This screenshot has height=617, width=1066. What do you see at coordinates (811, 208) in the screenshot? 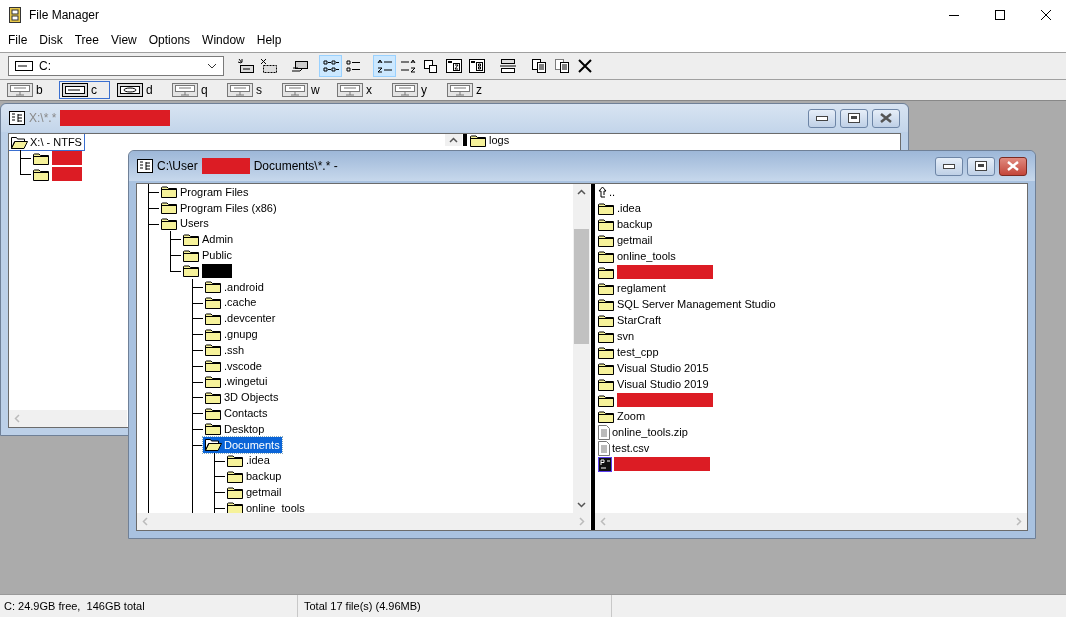
I see `directory-entry: .idea` at bounding box center [811, 208].